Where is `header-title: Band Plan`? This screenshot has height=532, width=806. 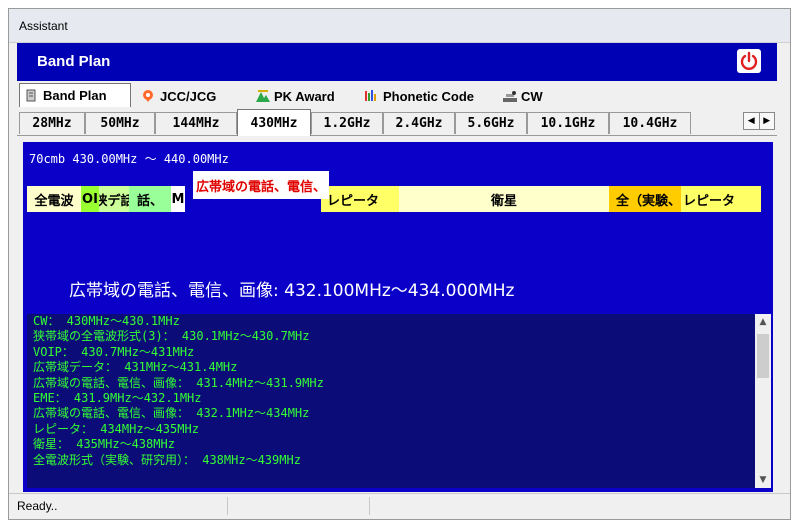 header-title: Band Plan is located at coordinates (74, 61).